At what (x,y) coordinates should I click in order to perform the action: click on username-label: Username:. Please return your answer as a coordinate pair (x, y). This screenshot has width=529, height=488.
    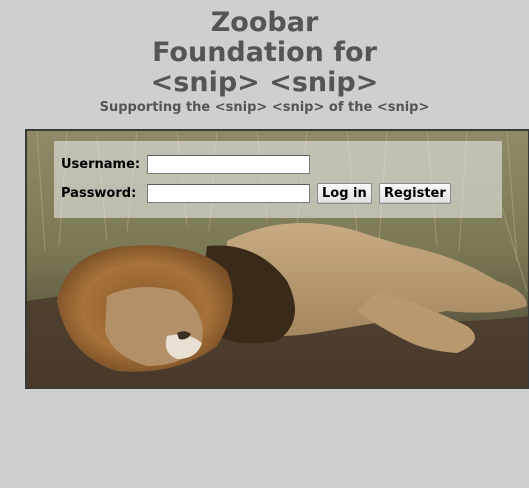
    Looking at the image, I should click on (101, 164).